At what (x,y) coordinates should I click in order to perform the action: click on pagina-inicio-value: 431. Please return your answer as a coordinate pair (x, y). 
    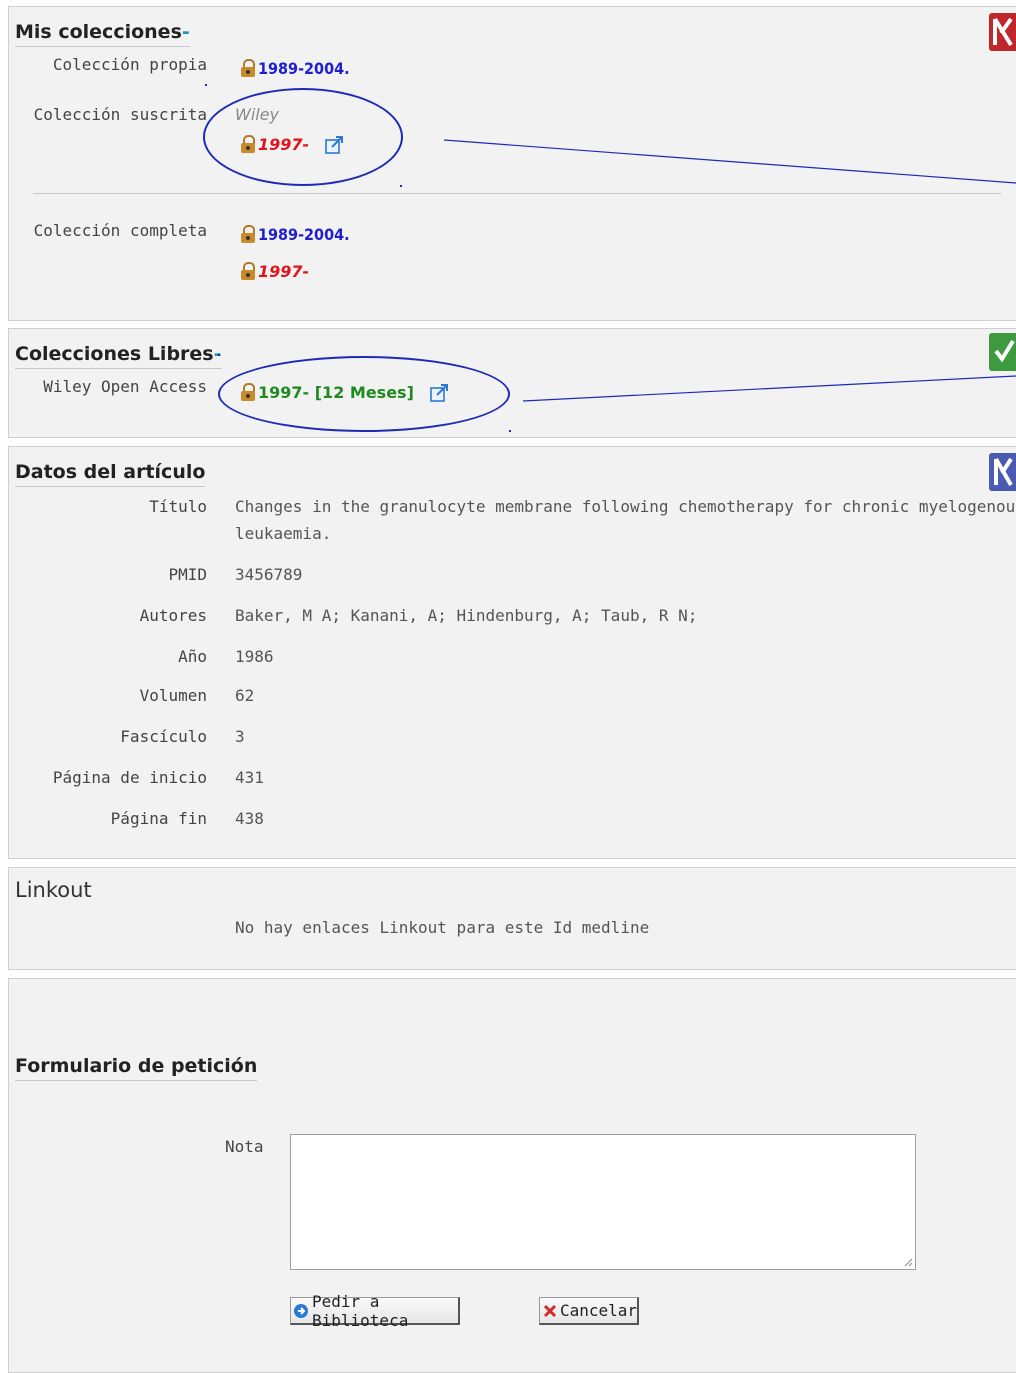
    Looking at the image, I should click on (249, 777).